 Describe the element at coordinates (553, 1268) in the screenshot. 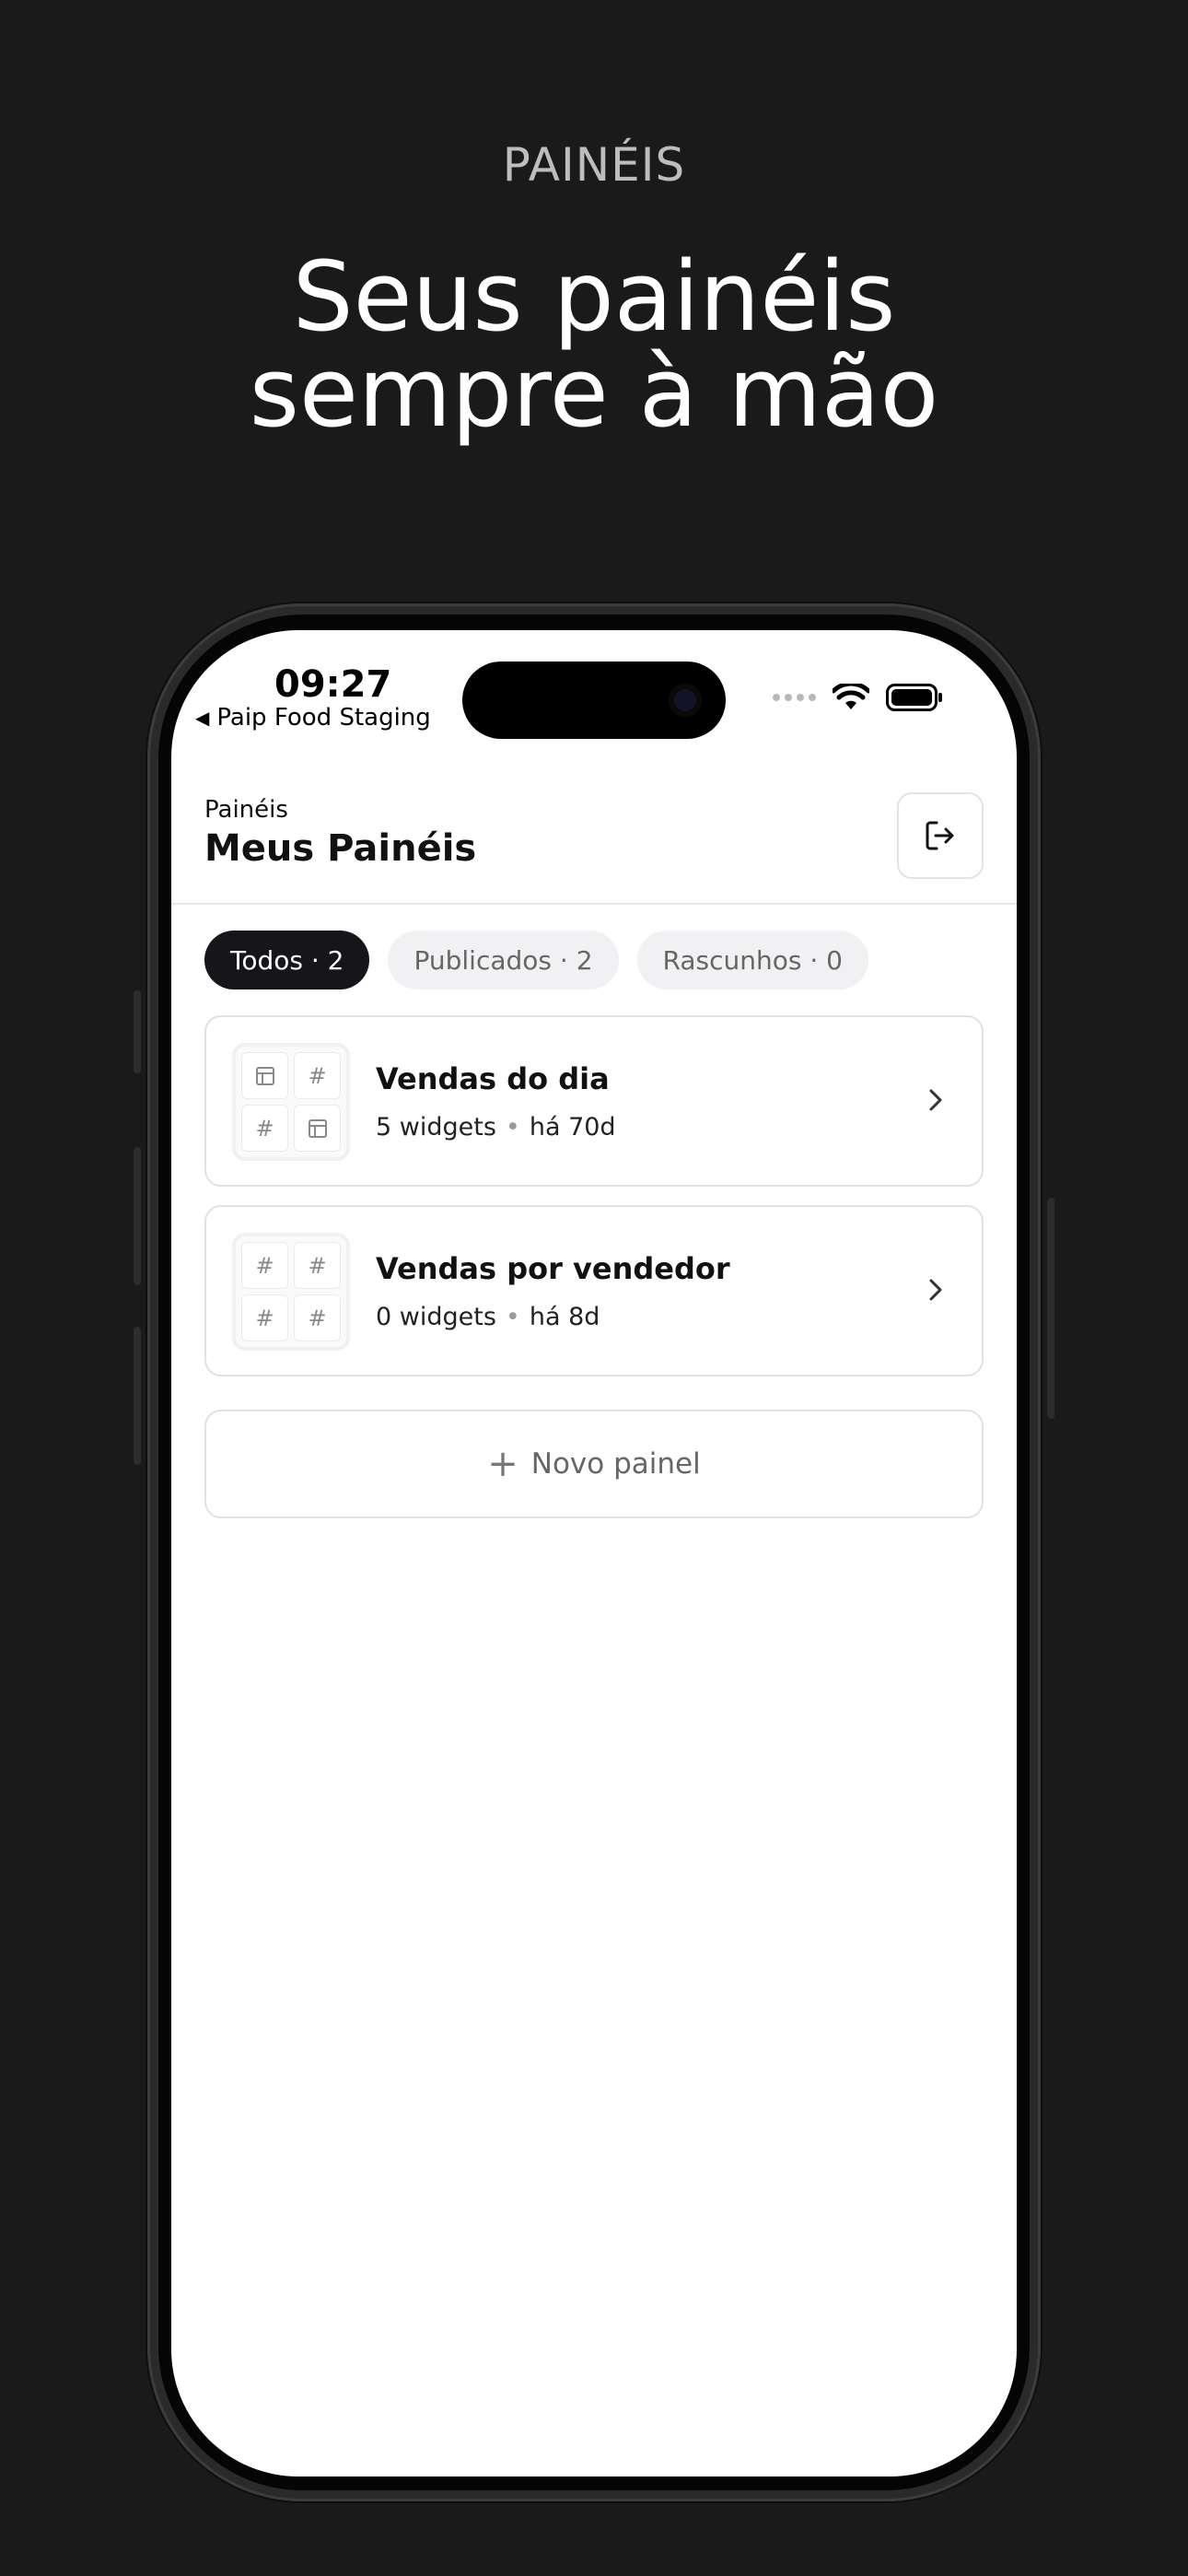

I see `dashboard-title: Vendas por vendedor` at that location.